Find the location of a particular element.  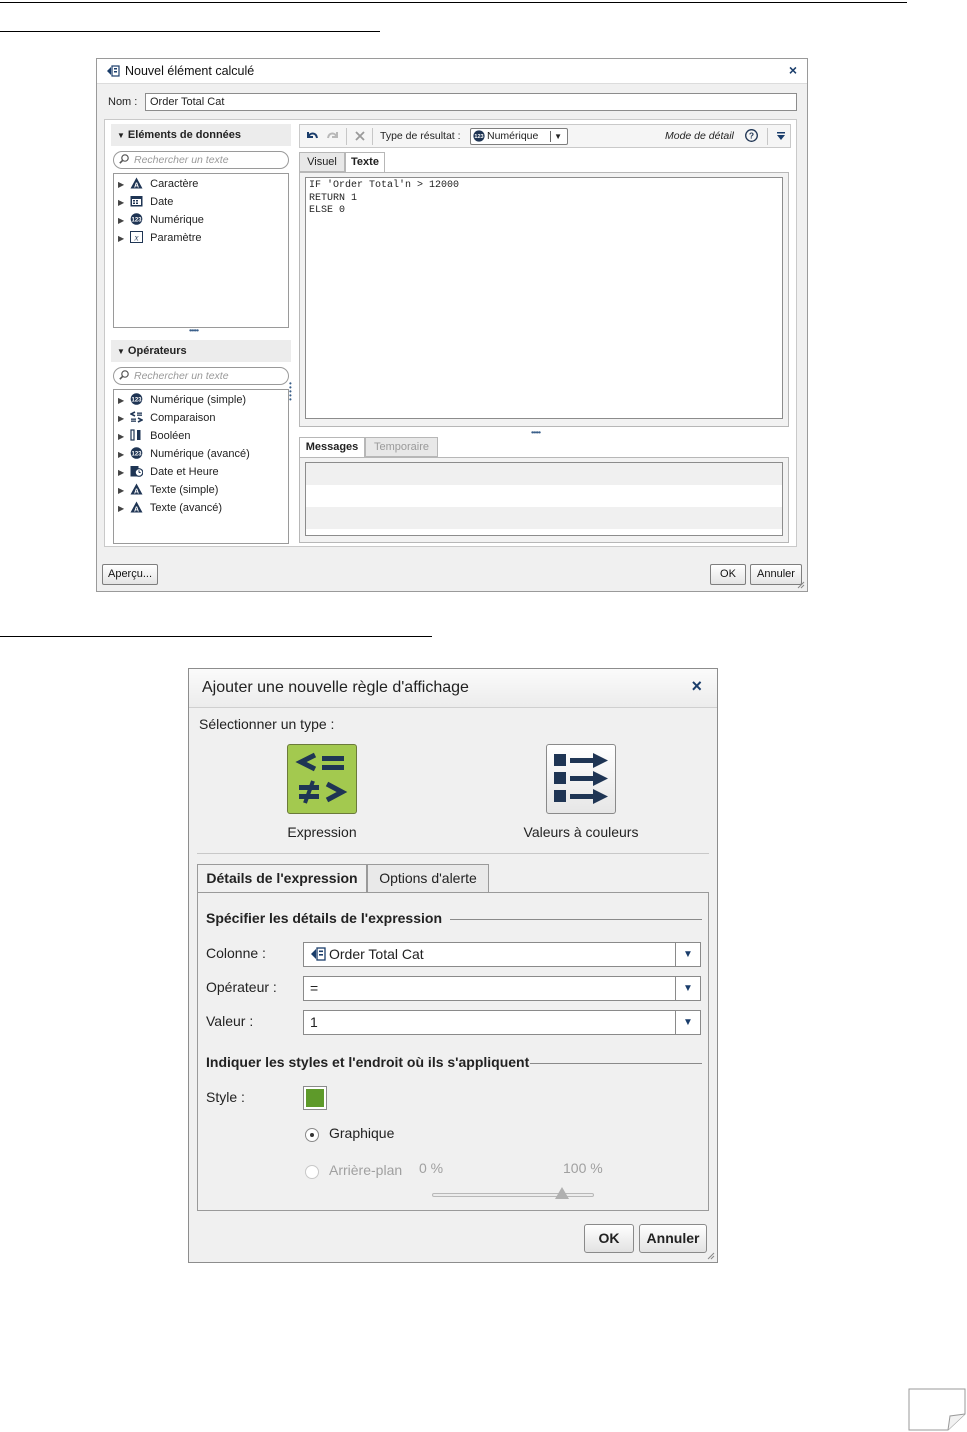

expression-type-button is located at coordinates (322, 779).